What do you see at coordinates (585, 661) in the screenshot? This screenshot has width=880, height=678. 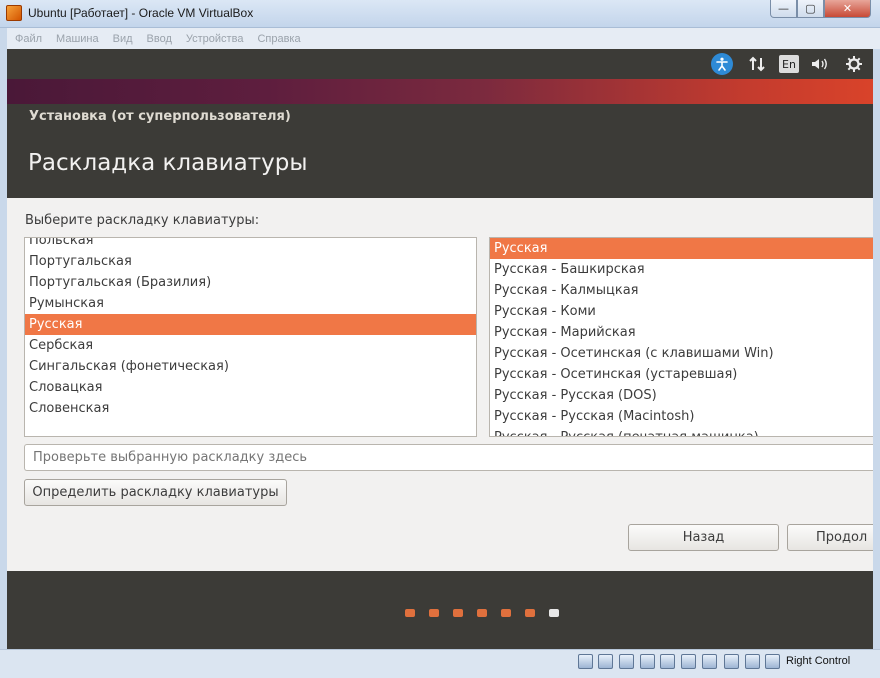 I see `hard-disk-icon` at bounding box center [585, 661].